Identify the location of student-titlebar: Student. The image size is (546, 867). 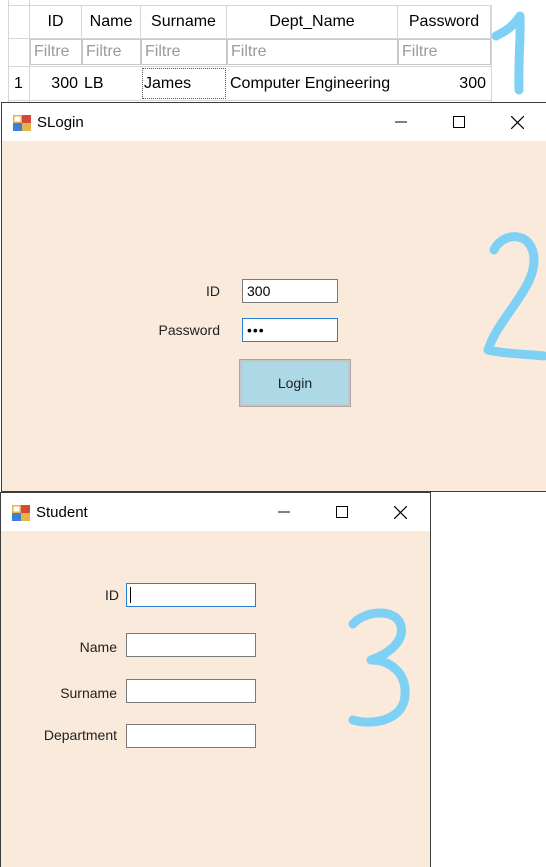
(215, 512).